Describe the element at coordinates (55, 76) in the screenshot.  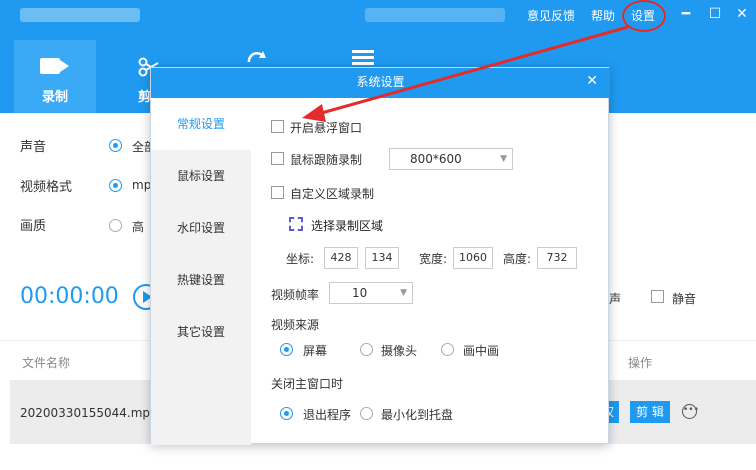
I see `tab-record: 录制` at that location.